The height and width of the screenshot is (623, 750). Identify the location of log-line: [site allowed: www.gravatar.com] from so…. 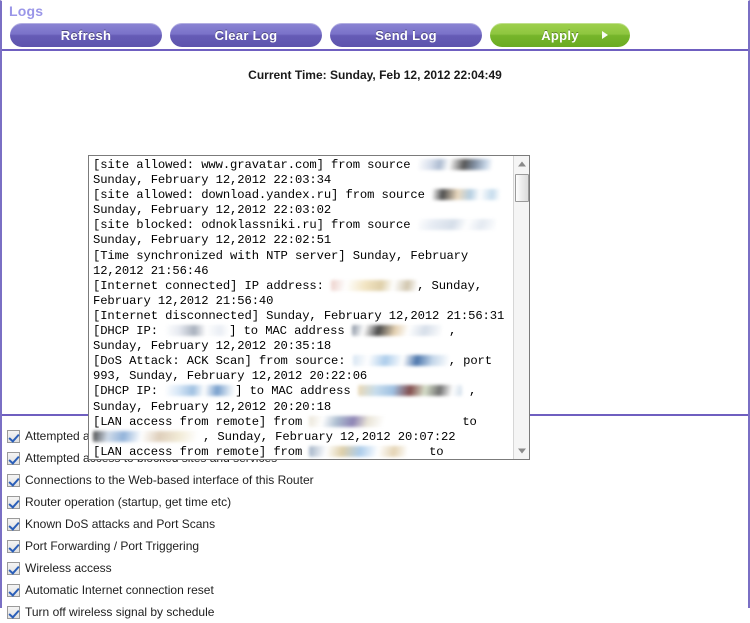
(302, 165).